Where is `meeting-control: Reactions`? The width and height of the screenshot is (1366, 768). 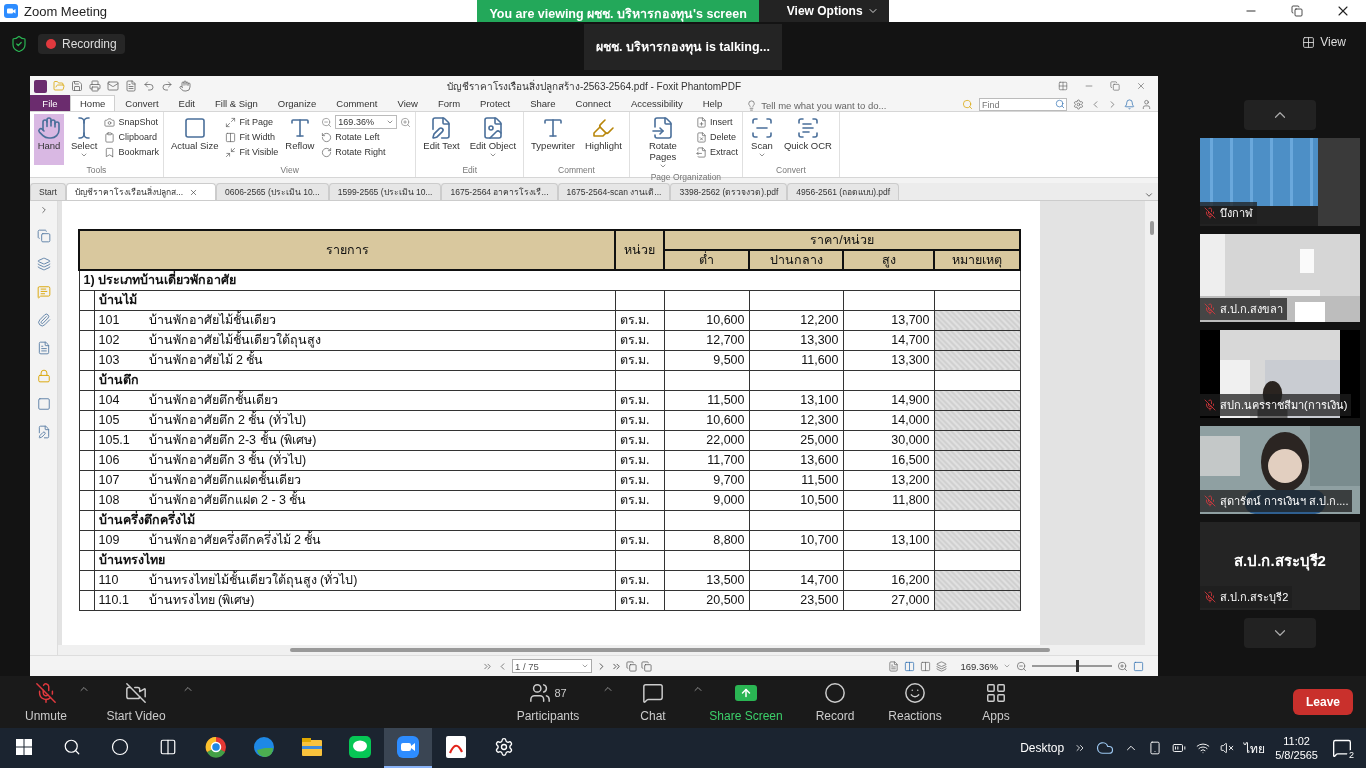
meeting-control: Reactions is located at coordinates (915, 702).